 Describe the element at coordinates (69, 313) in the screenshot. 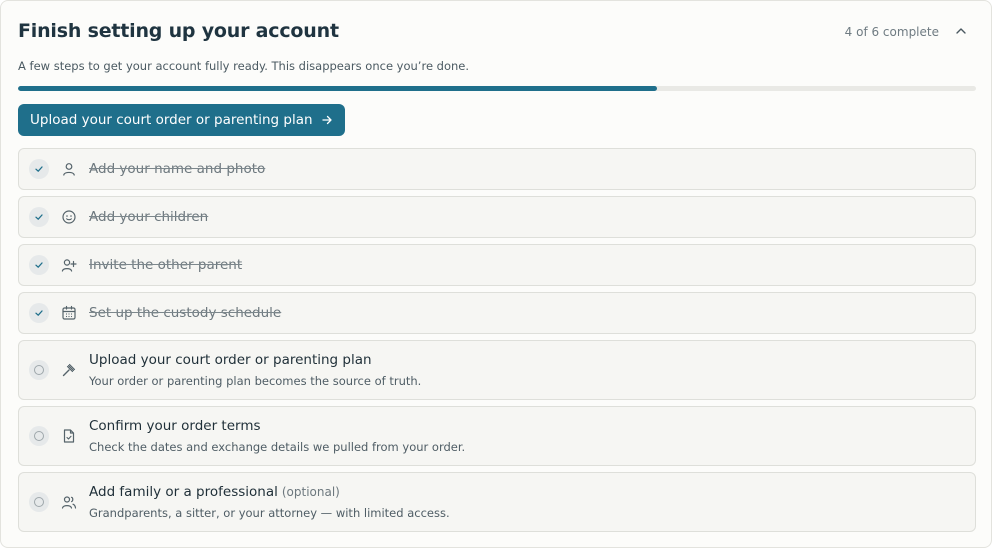

I see `calendar-icon` at that location.